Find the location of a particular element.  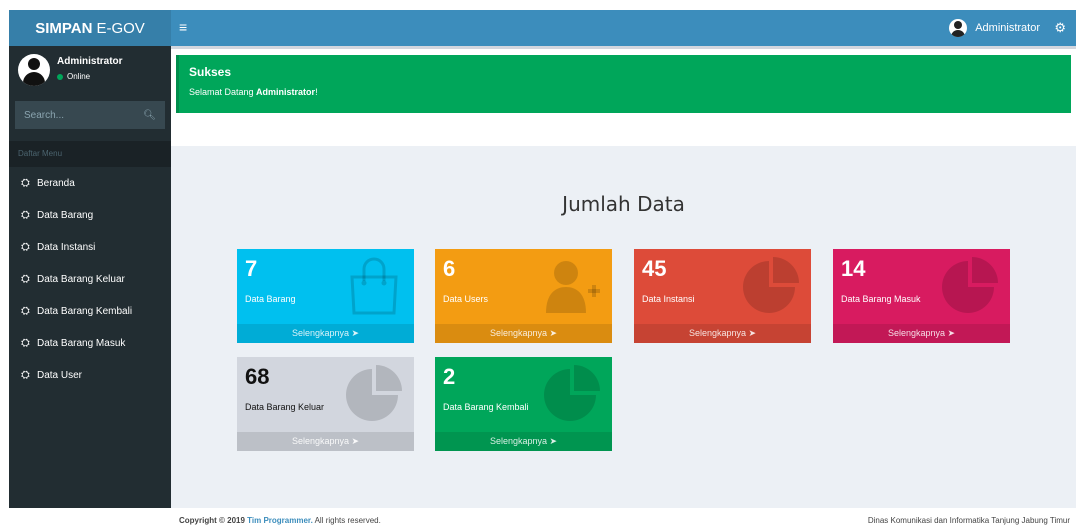

sidebar-search: 🔍︎ is located at coordinates (90, 115).